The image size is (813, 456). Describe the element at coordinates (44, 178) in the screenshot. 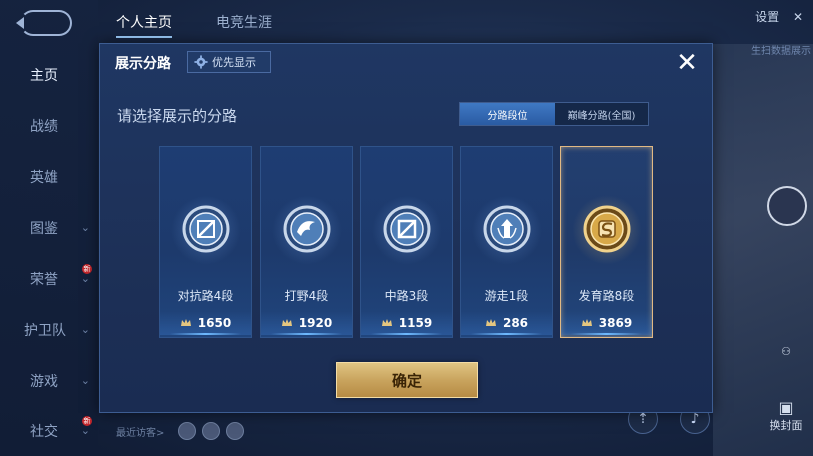

I see `sidebar-item-label: 英雄` at that location.